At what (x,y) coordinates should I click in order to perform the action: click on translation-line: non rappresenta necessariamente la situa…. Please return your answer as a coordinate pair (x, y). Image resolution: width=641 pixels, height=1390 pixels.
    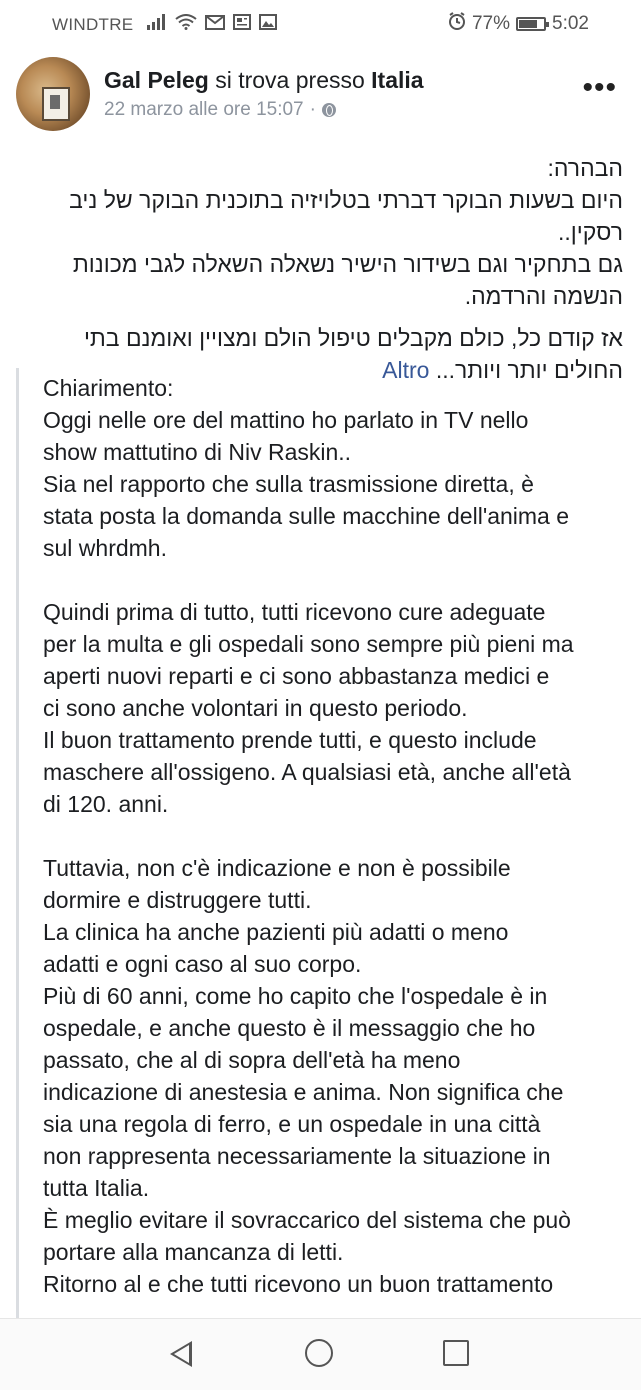
    Looking at the image, I should click on (297, 1156).